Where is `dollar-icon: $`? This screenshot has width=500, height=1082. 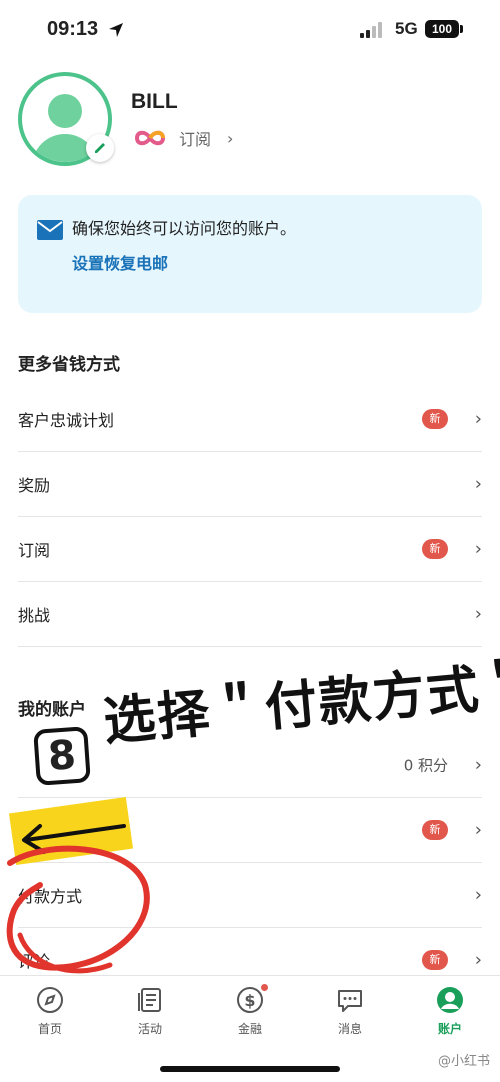
dollar-icon: $ is located at coordinates (250, 1000).